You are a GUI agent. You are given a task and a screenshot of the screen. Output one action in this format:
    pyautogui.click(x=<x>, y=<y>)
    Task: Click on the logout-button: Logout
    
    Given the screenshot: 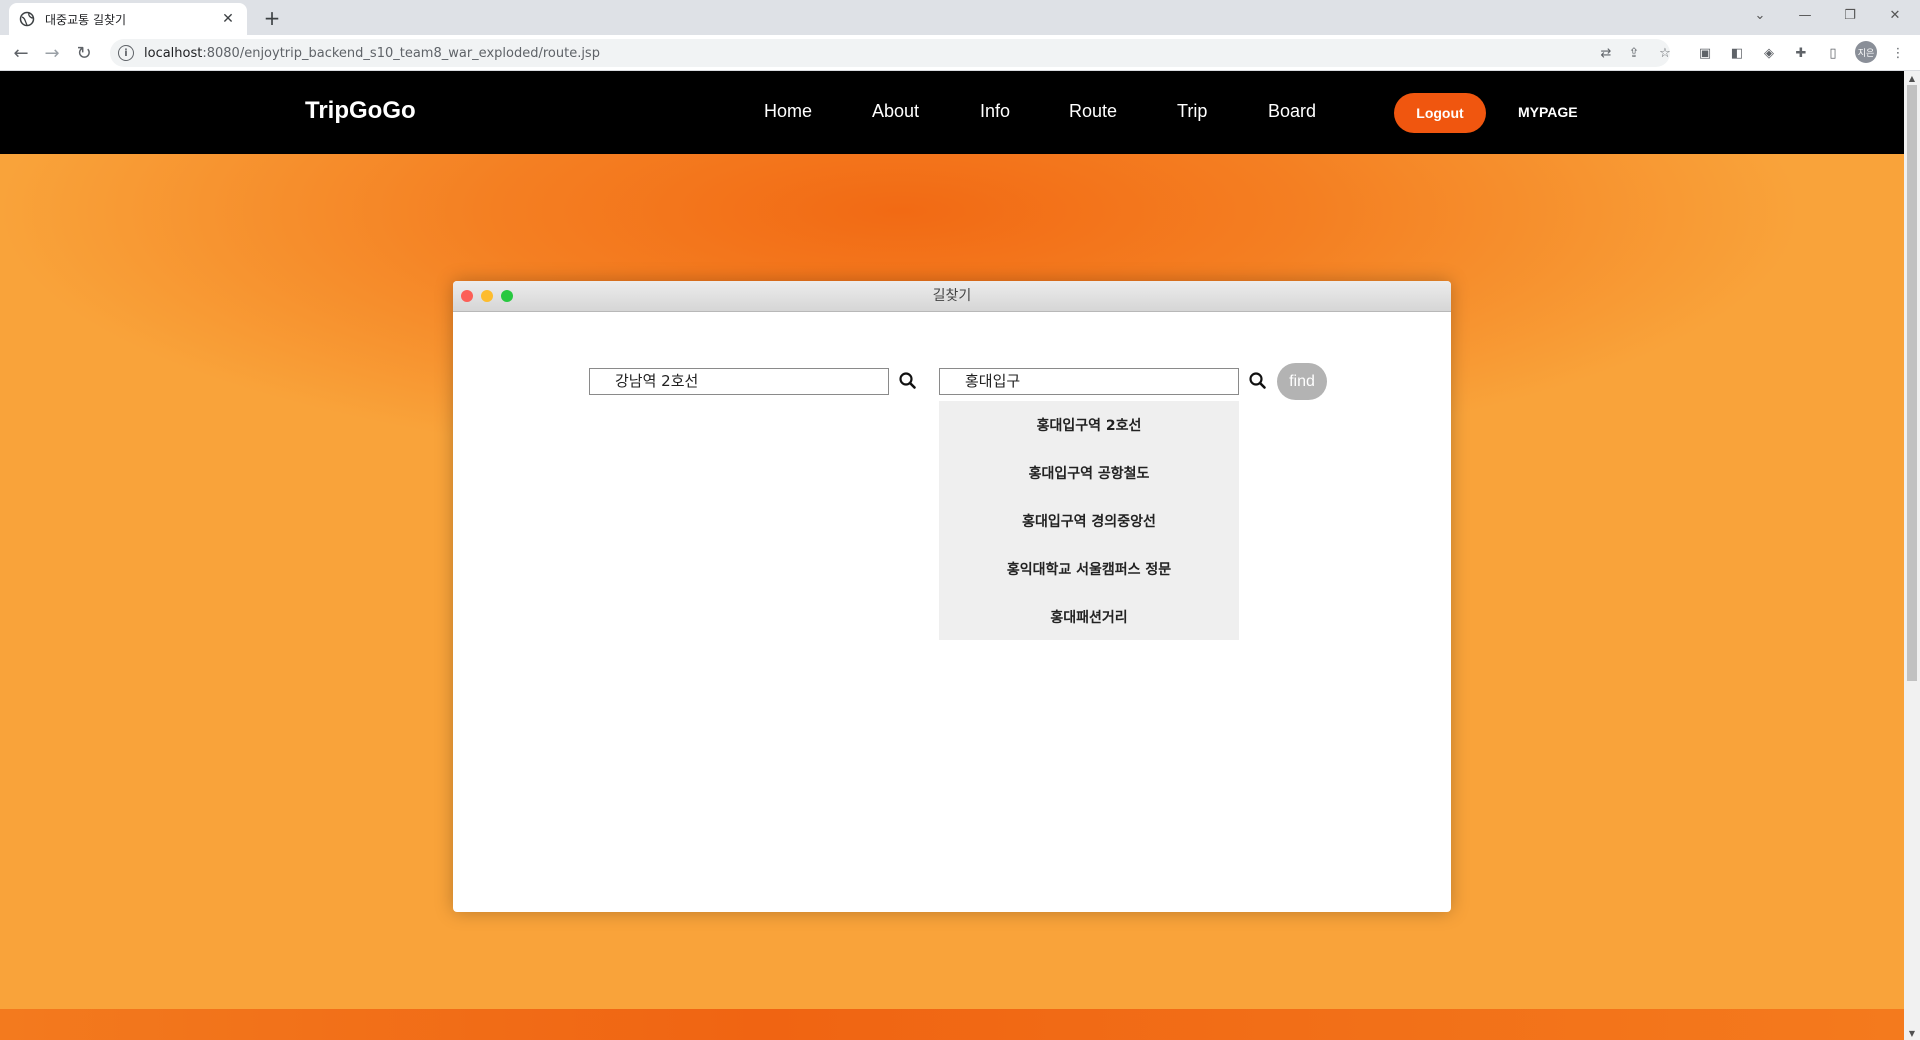 What is the action you would take?
    pyautogui.click(x=1440, y=113)
    